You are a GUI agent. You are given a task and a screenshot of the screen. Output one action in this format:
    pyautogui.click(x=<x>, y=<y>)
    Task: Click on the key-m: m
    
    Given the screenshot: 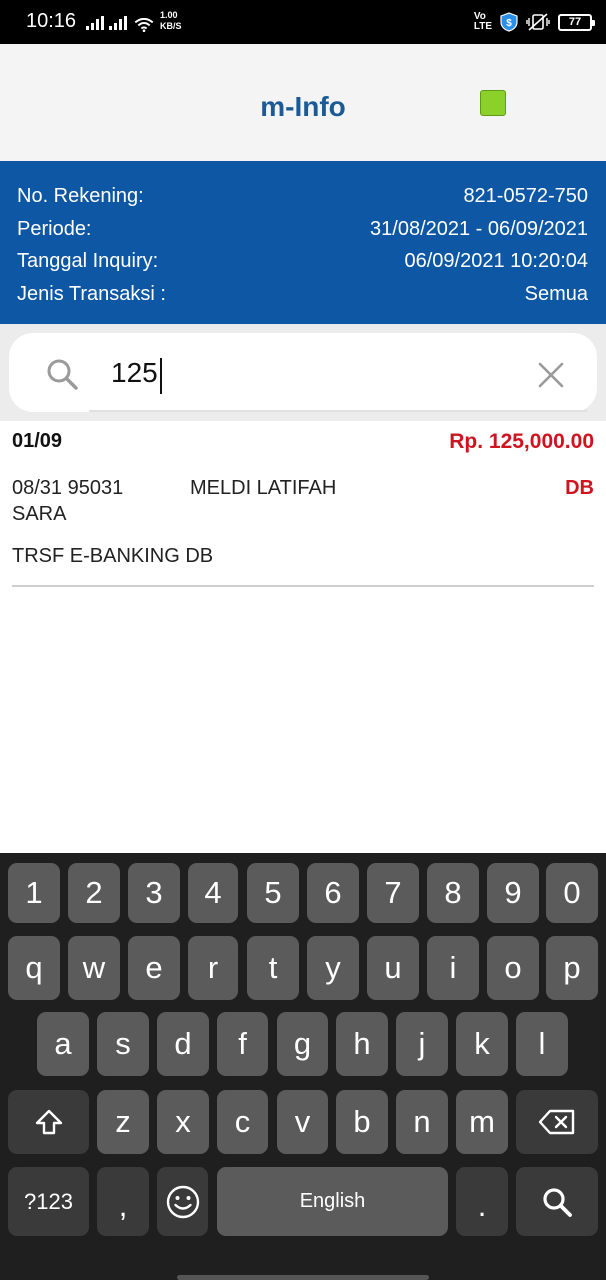 What is the action you would take?
    pyautogui.click(x=482, y=1122)
    